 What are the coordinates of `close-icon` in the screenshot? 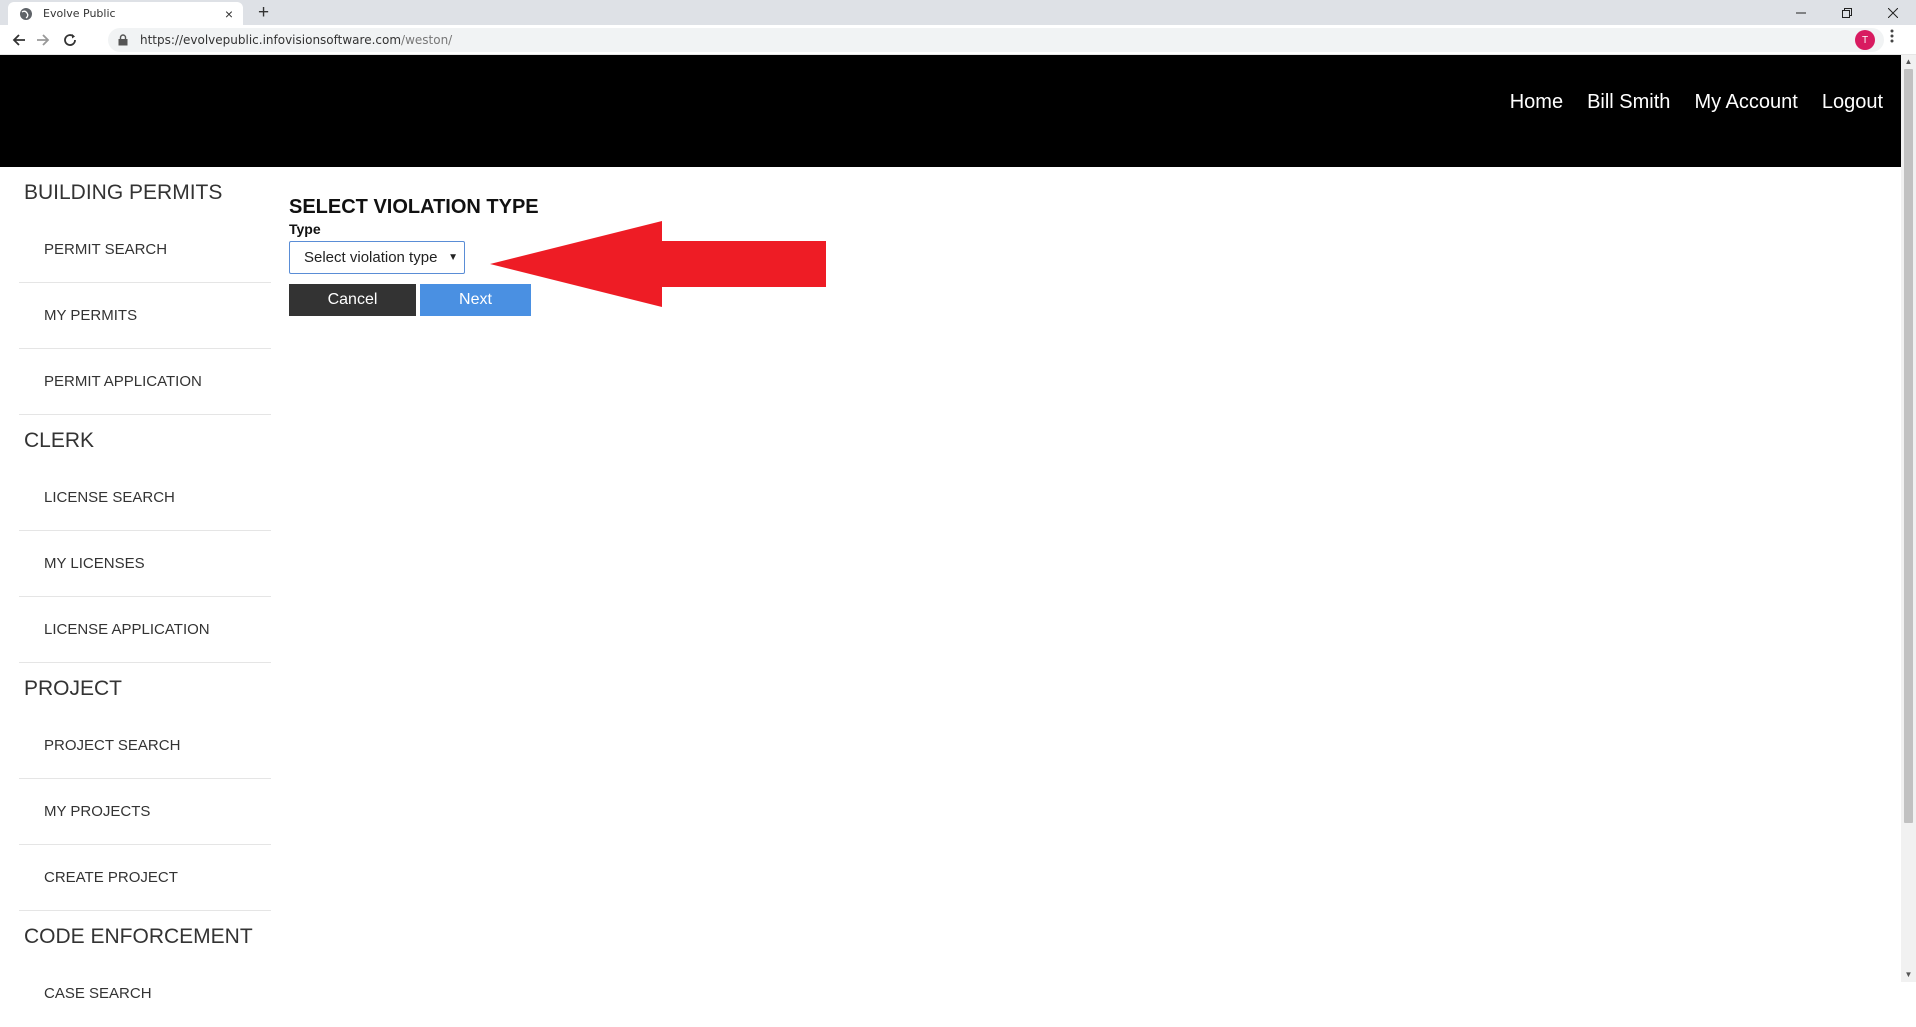 It's located at (1893, 12).